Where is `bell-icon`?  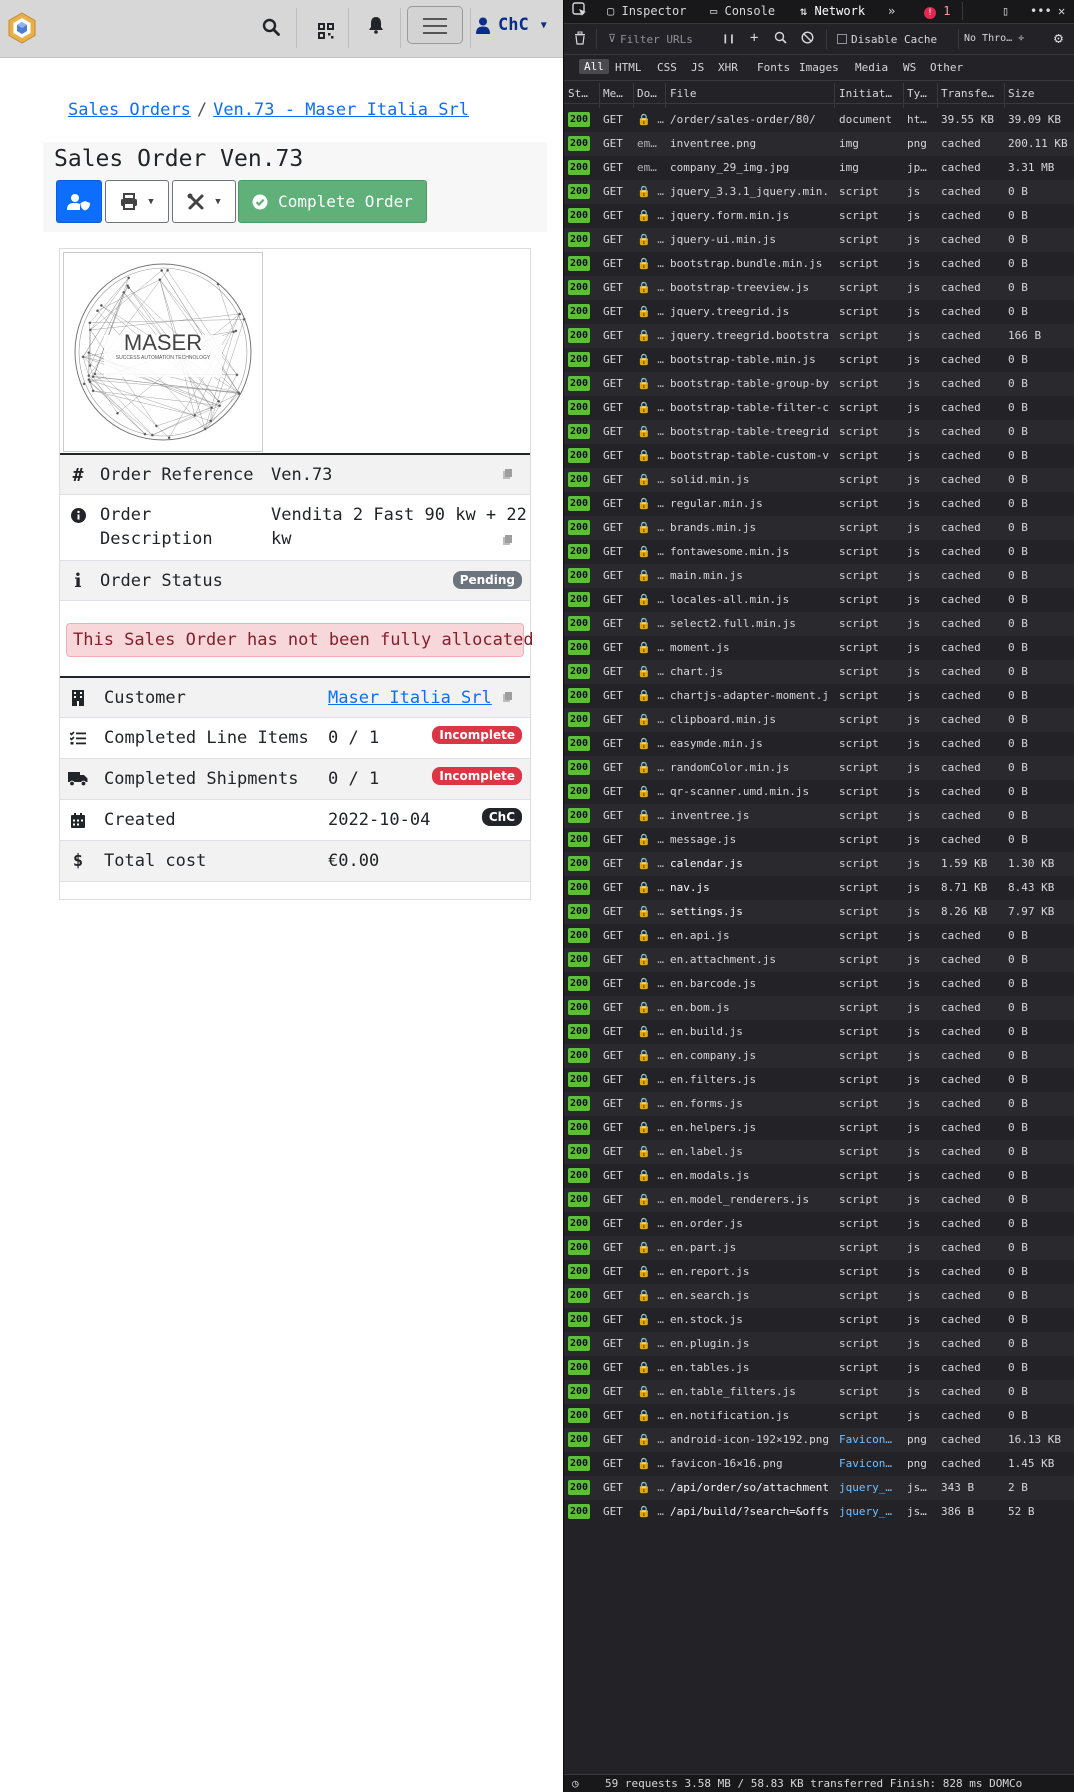
bell-icon is located at coordinates (376, 25).